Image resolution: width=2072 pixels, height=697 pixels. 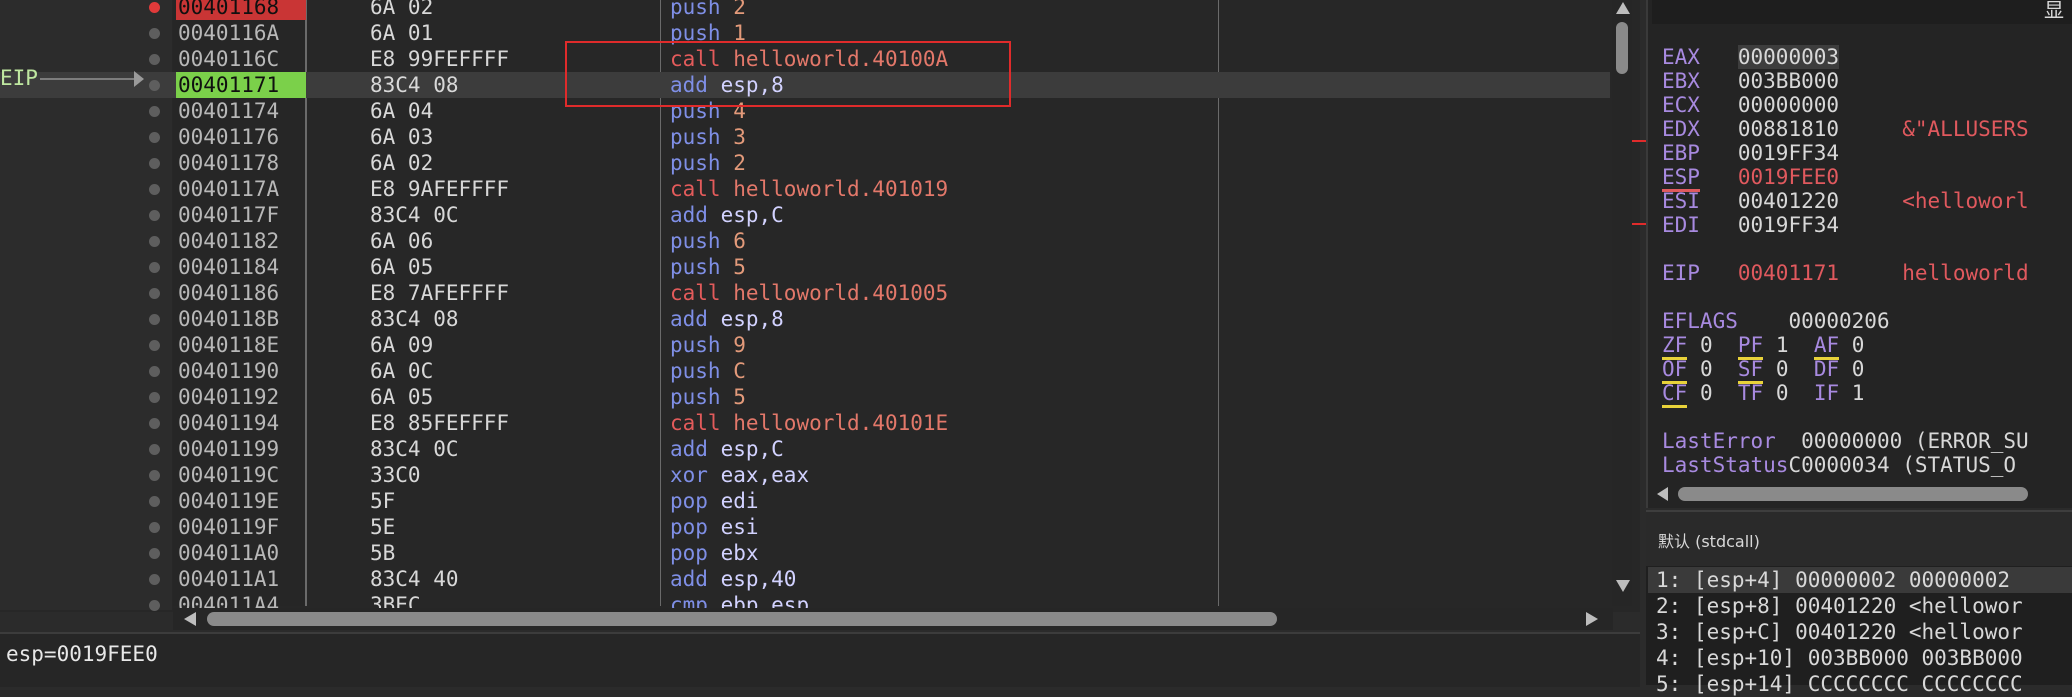 I want to click on disassembly-row: 0040118E 6A 09 push 9, so click(x=805, y=345).